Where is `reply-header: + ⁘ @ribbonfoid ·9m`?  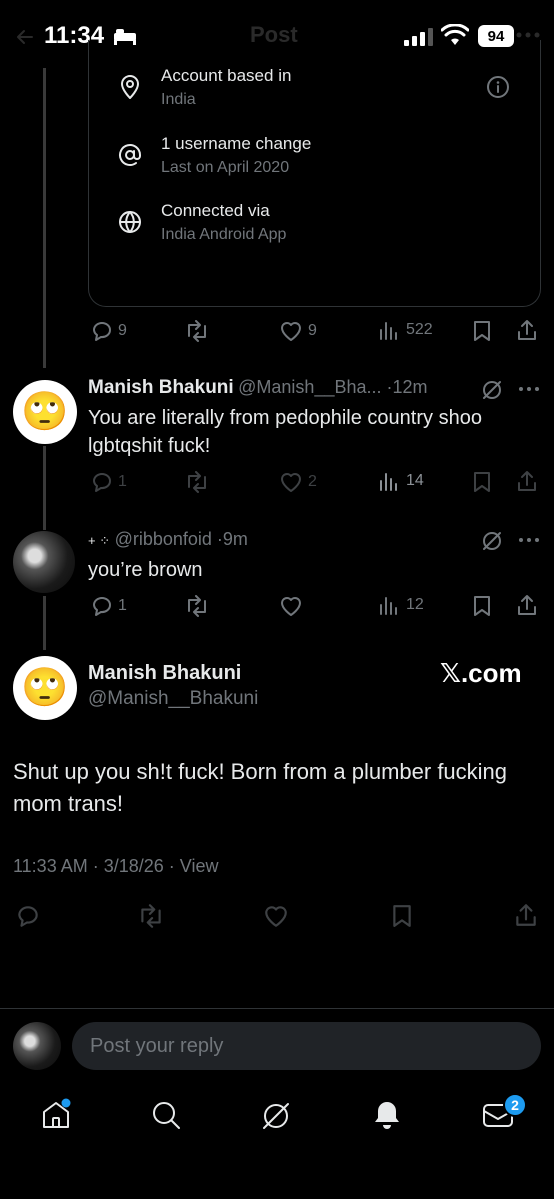
reply-header: + ⁘ @ribbonfoid ·9m is located at coordinates (168, 539).